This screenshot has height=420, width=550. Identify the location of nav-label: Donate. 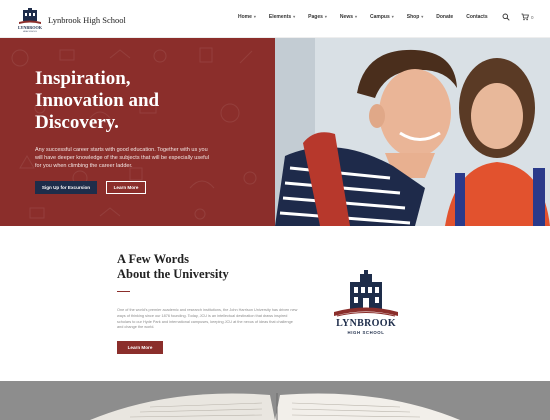
(445, 17).